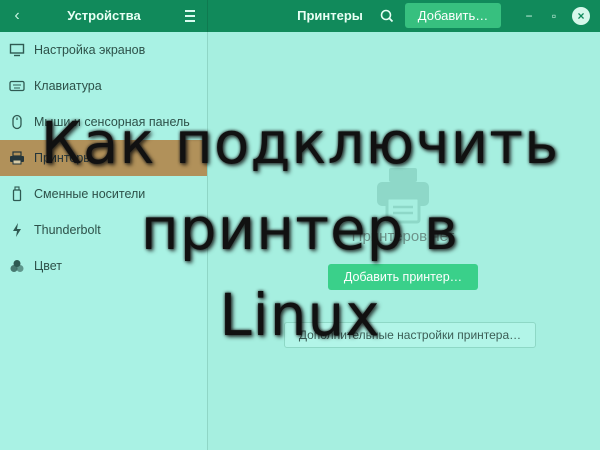  Describe the element at coordinates (17, 194) in the screenshot. I see `usb-drive-icon` at that location.